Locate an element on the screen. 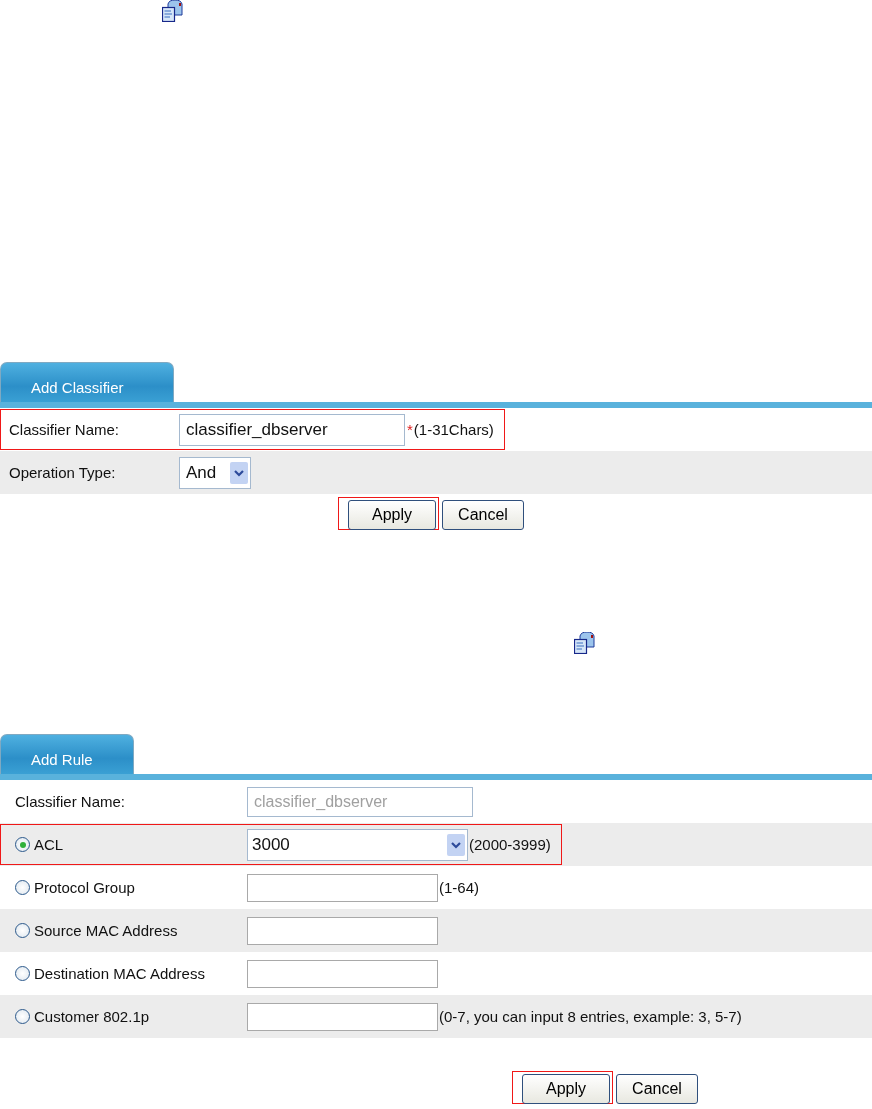  field-label: Protocol Group is located at coordinates (84, 887).